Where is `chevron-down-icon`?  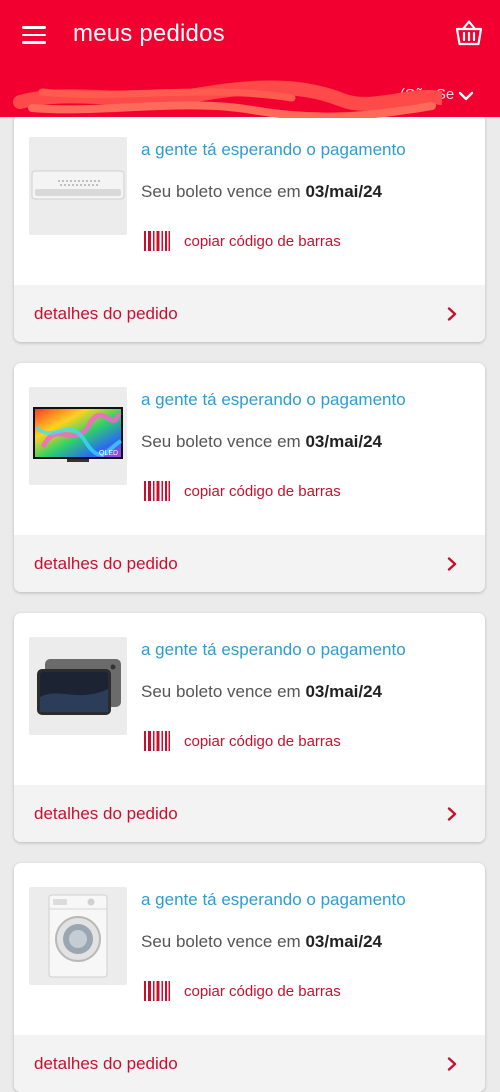 chevron-down-icon is located at coordinates (466, 96).